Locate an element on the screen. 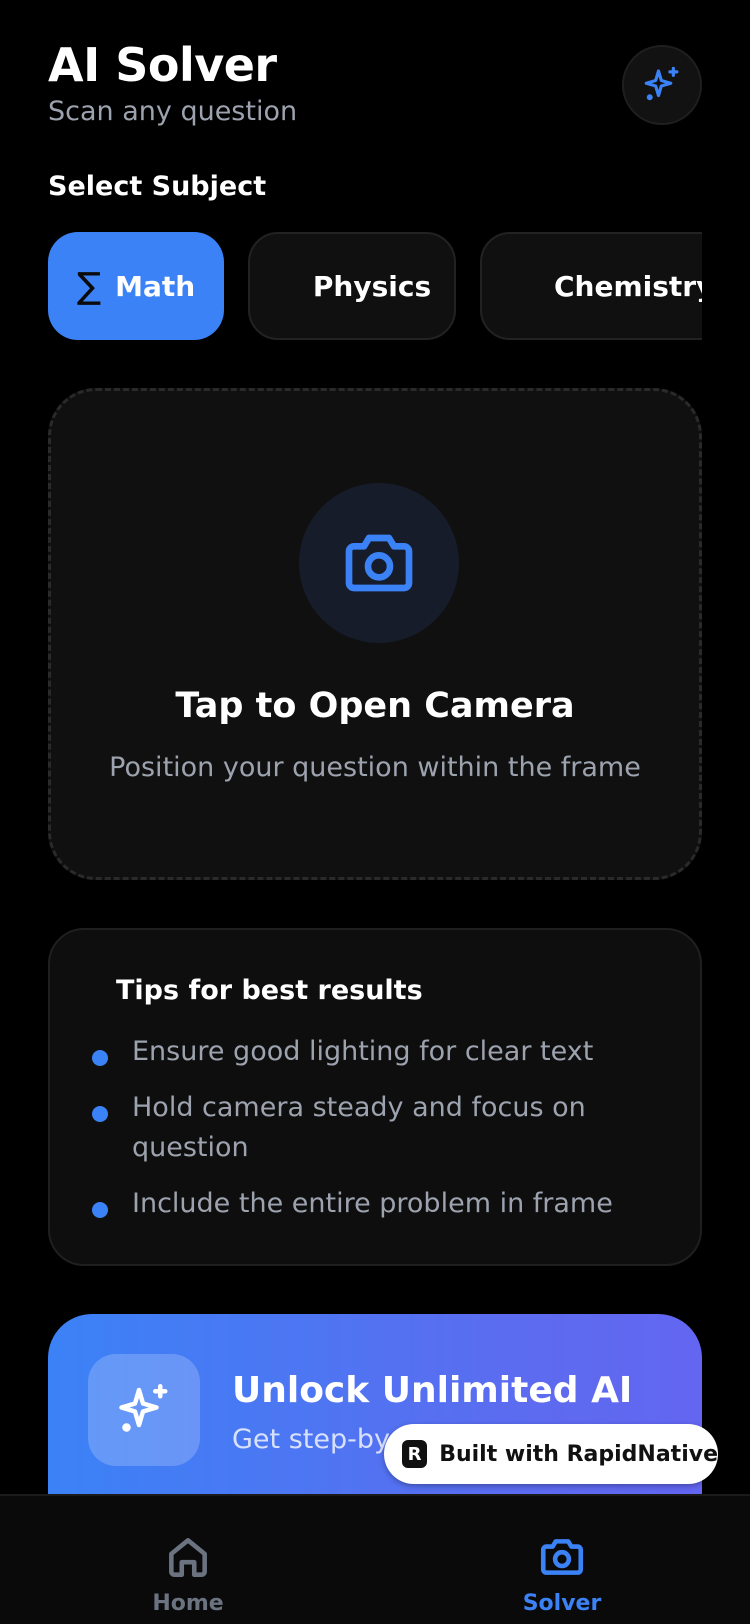 Image resolution: width=750 pixels, height=1624 pixels. bottom-tab-bar: Home Solver is located at coordinates (375, 1559).